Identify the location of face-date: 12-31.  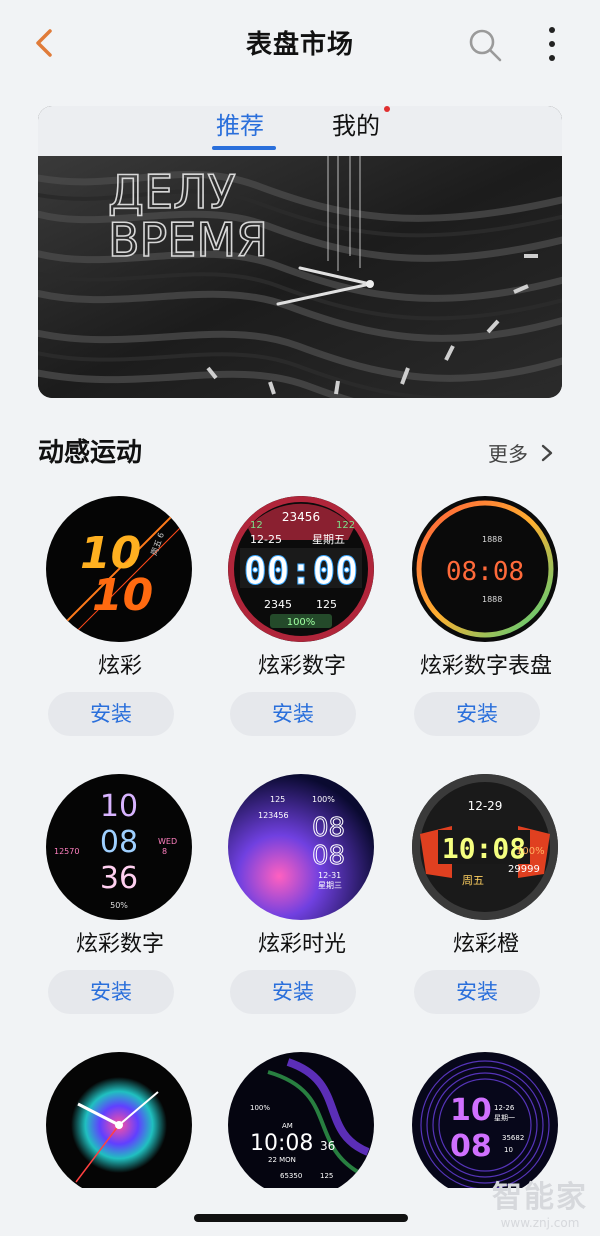
(329, 875).